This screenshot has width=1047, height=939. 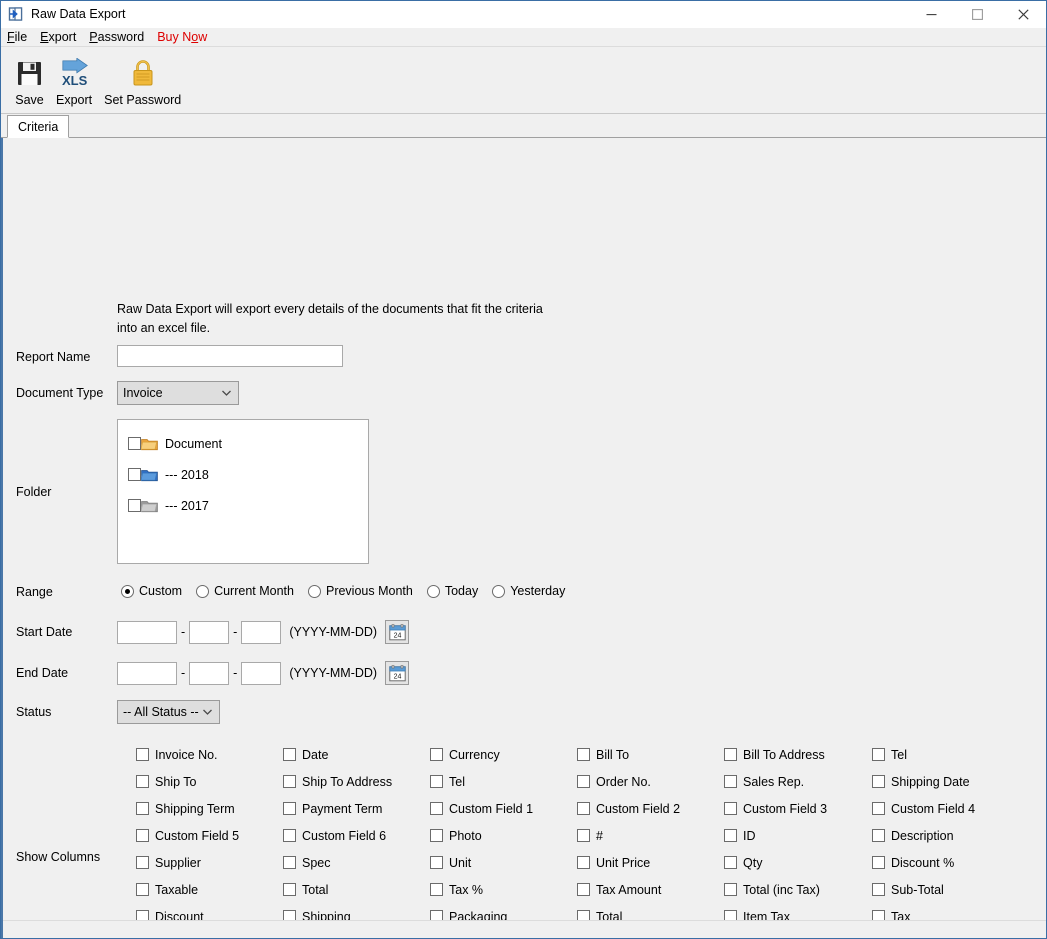 I want to click on range-option-today: Today, so click(x=452, y=591).